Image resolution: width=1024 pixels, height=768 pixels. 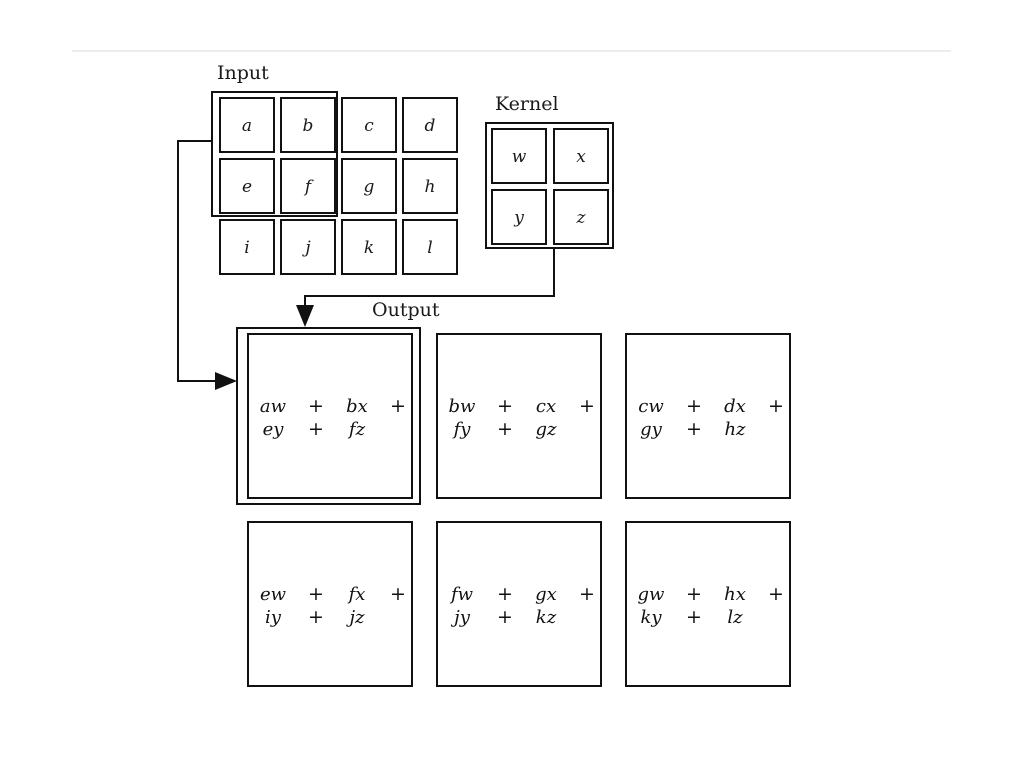 What do you see at coordinates (735, 406) in the screenshot?
I see `output-term: dx` at bounding box center [735, 406].